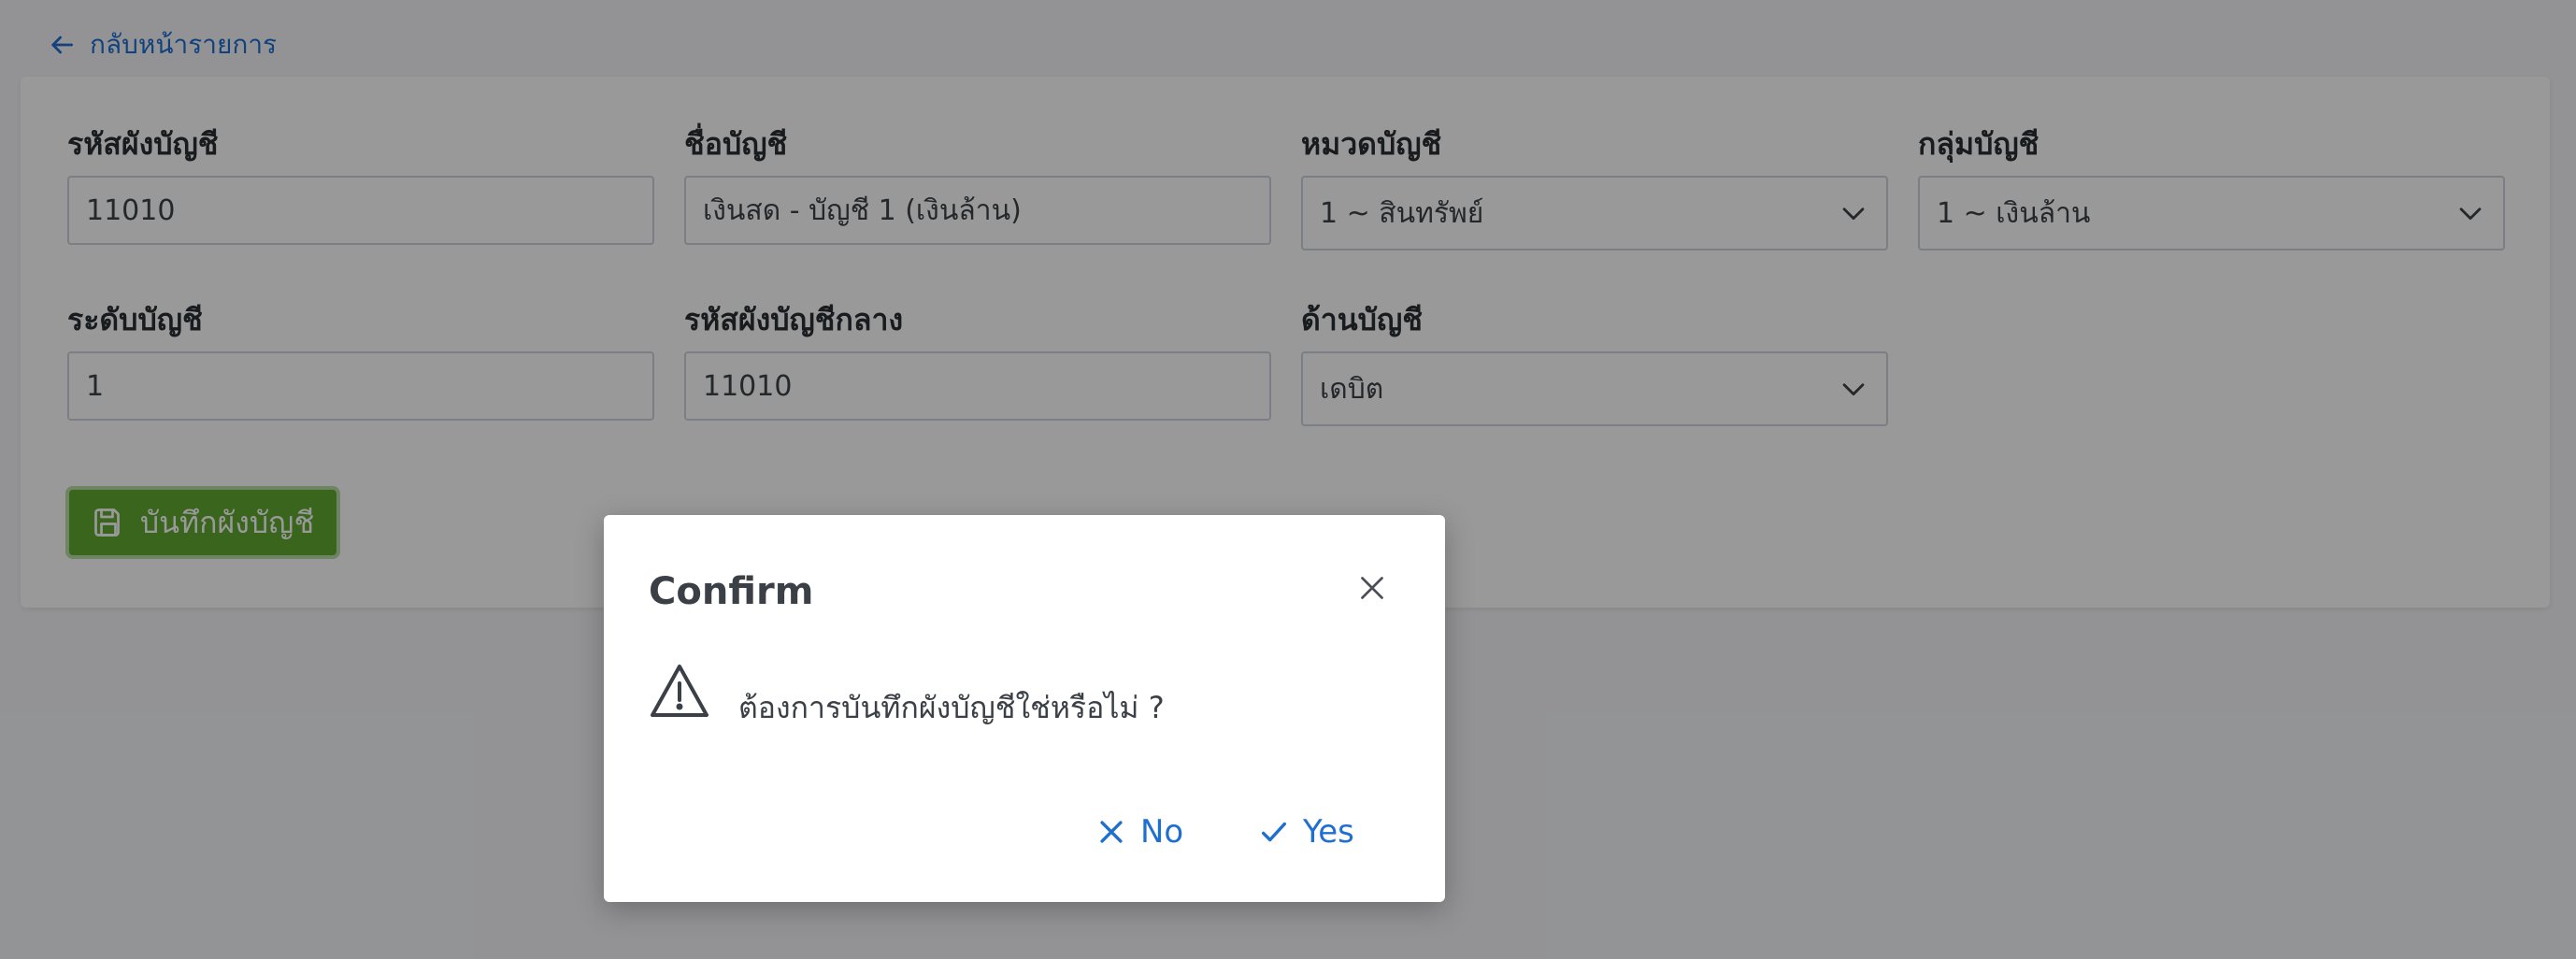 This screenshot has height=959, width=2576. What do you see at coordinates (731, 591) in the screenshot?
I see `dialog-title: Confirm` at bounding box center [731, 591].